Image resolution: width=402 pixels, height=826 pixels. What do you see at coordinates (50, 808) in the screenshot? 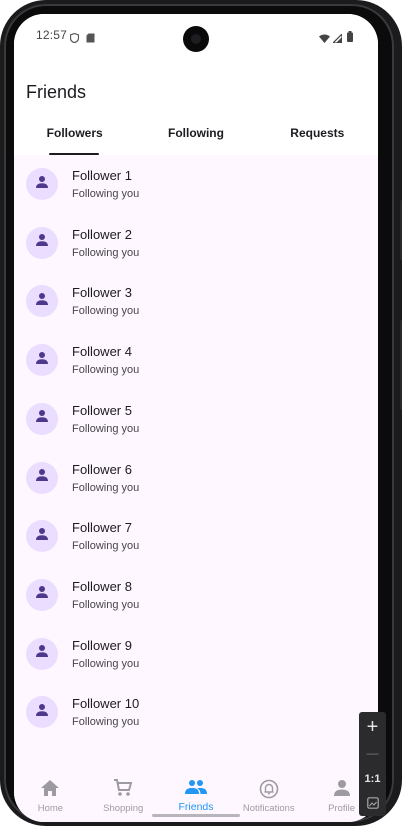
I see `nav-label: Home` at bounding box center [50, 808].